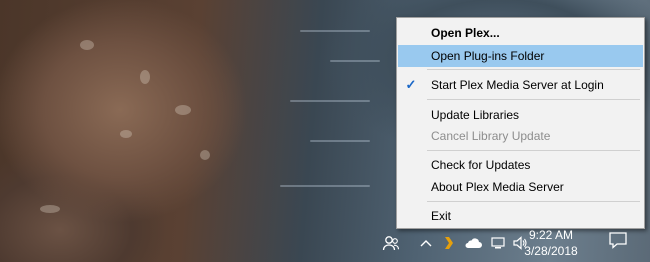 The width and height of the screenshot is (650, 262). I want to click on action-center-icon, so click(618, 240).